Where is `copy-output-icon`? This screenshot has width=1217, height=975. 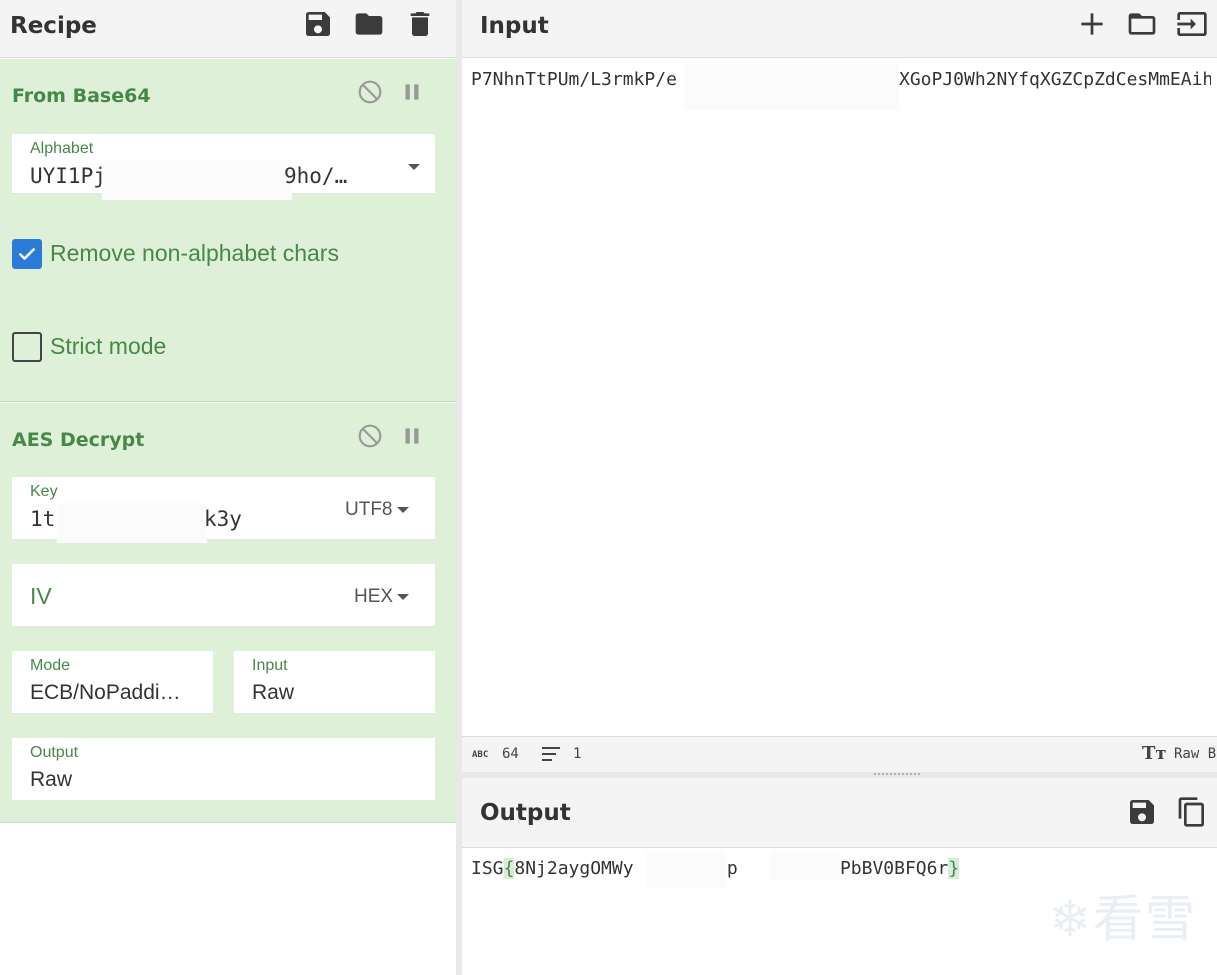
copy-output-icon is located at coordinates (1192, 812).